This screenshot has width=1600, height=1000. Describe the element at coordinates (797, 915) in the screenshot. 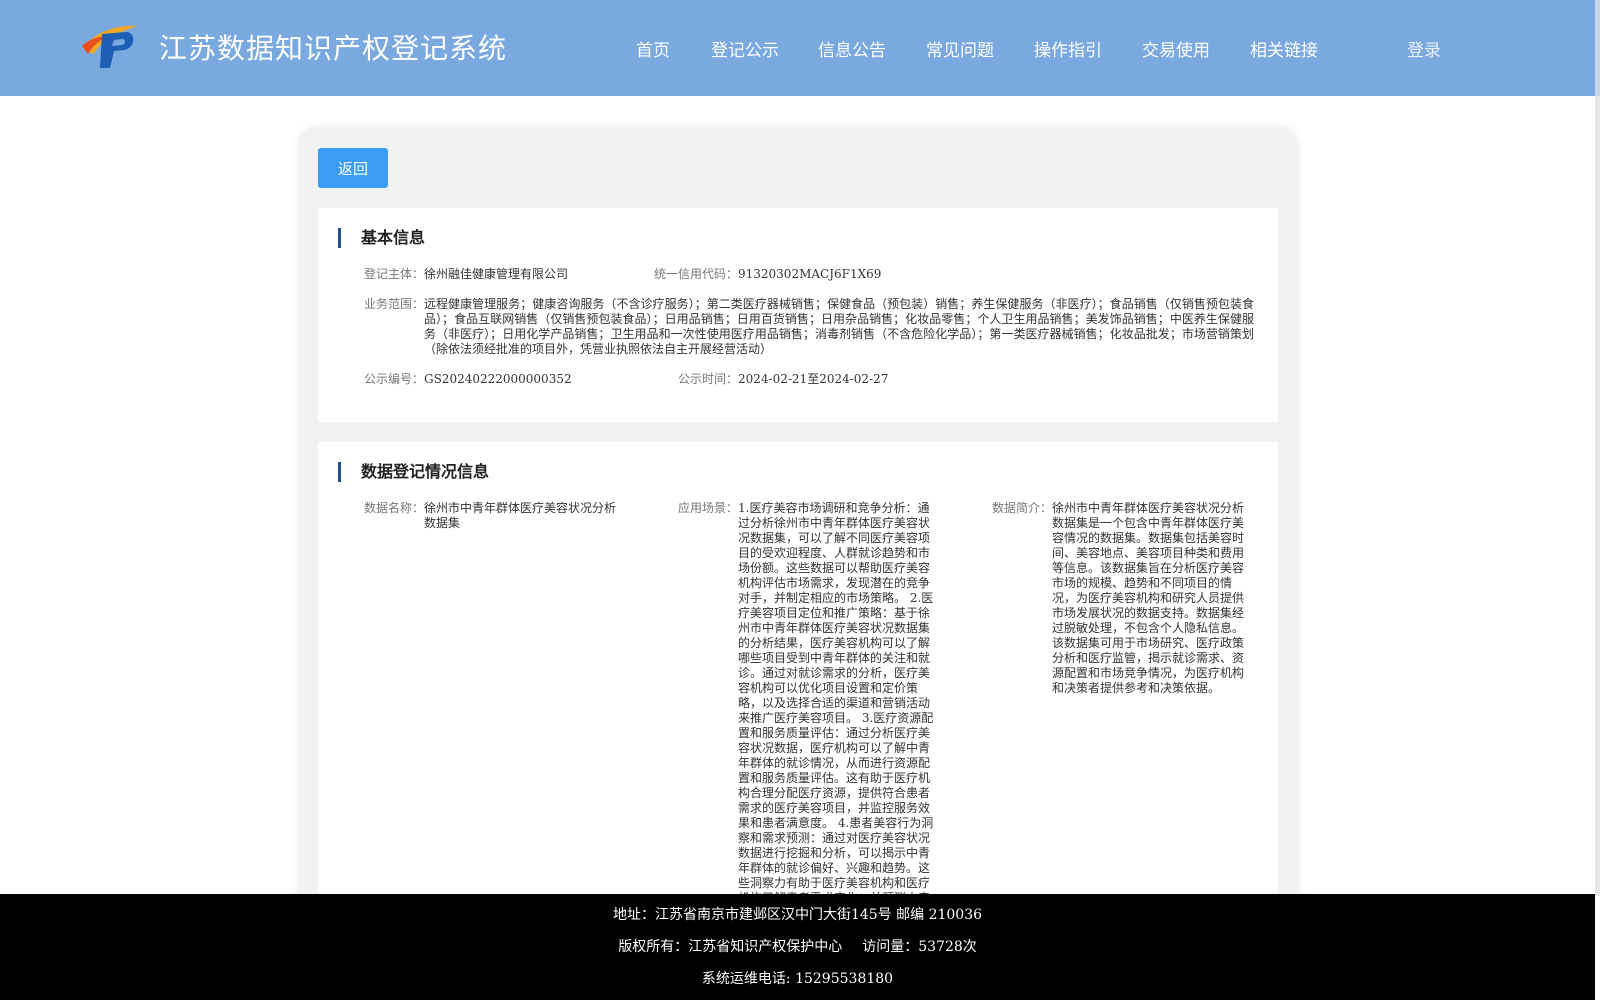

I see `footer-address: 地址：江苏省南京市建邺区汉中门大街145号 邮编 210036` at that location.